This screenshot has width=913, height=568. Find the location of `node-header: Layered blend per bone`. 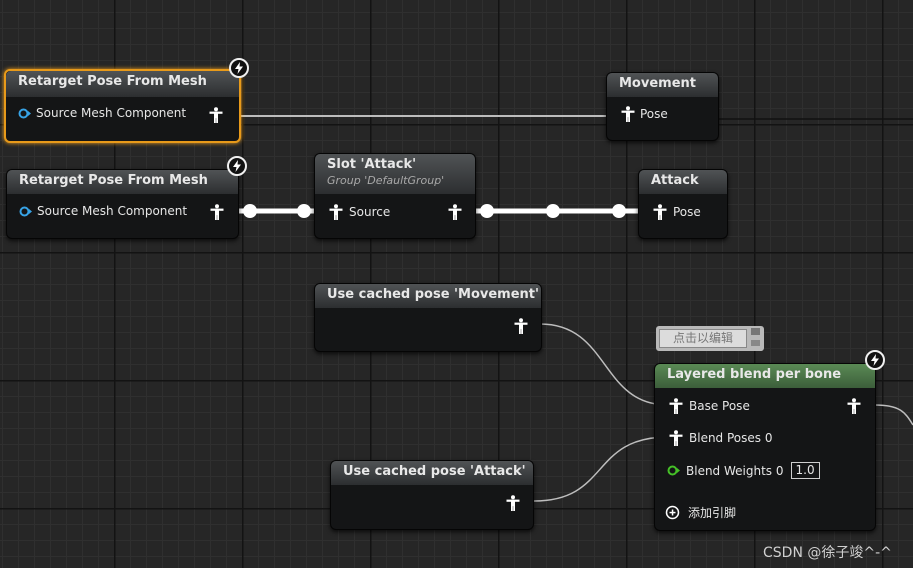

node-header: Layered blend per bone is located at coordinates (765, 376).